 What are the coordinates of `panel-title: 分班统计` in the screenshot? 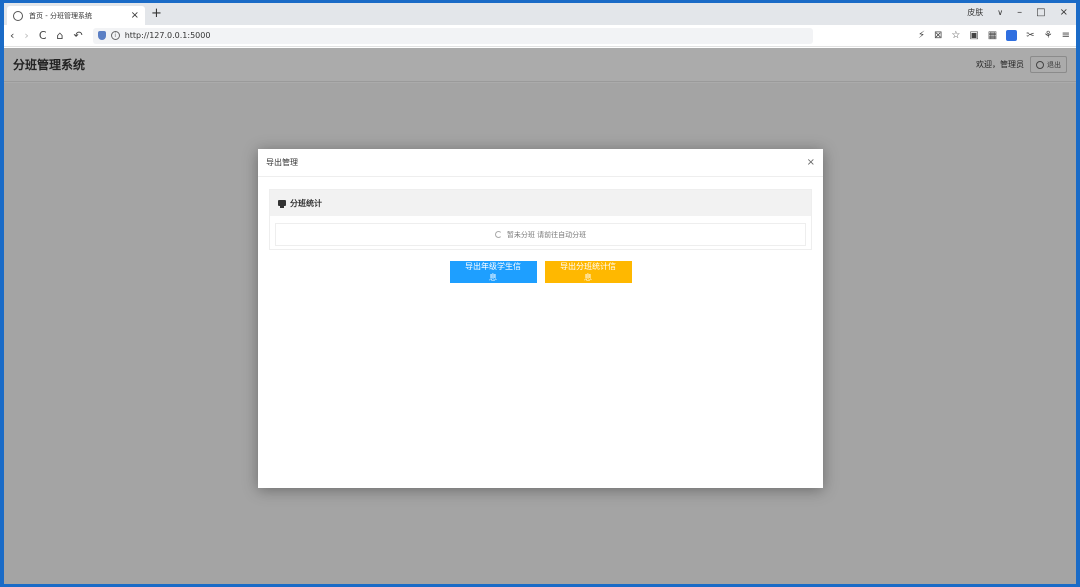 It's located at (306, 203).